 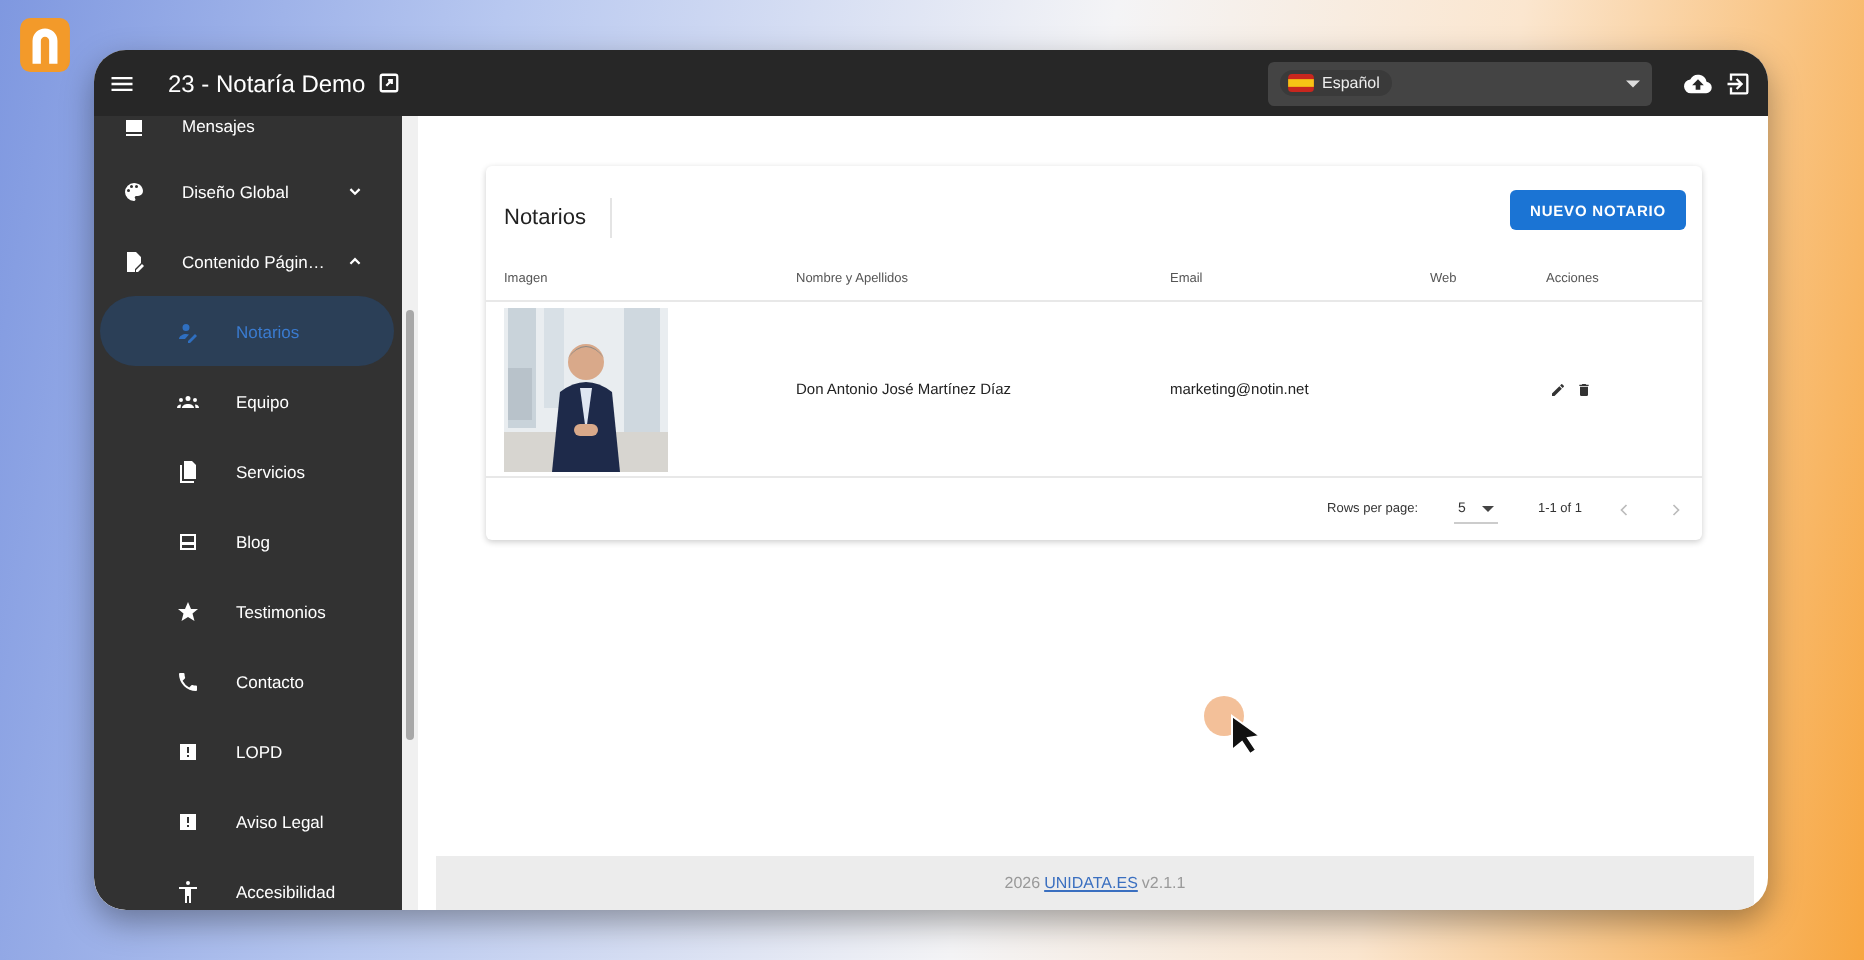 What do you see at coordinates (1091, 883) in the screenshot?
I see `footer-link: UNIDATA.ES` at bounding box center [1091, 883].